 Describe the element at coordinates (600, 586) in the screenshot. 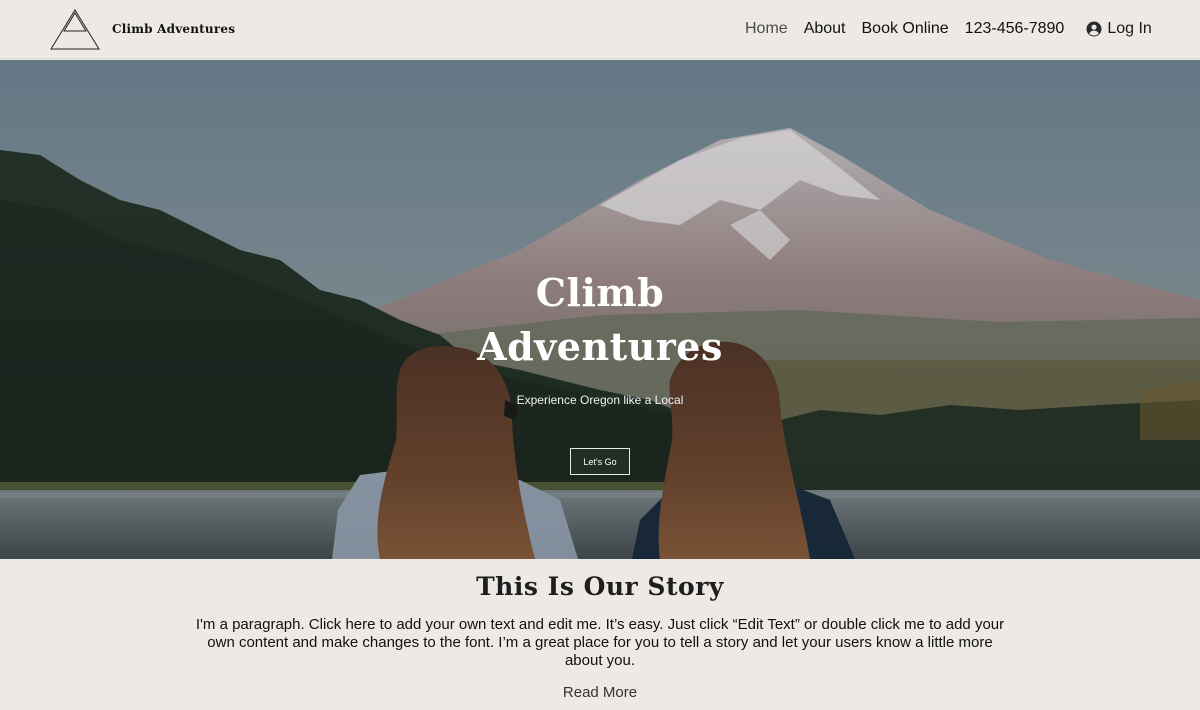

I see `story-heading: This Is Our Story` at that location.